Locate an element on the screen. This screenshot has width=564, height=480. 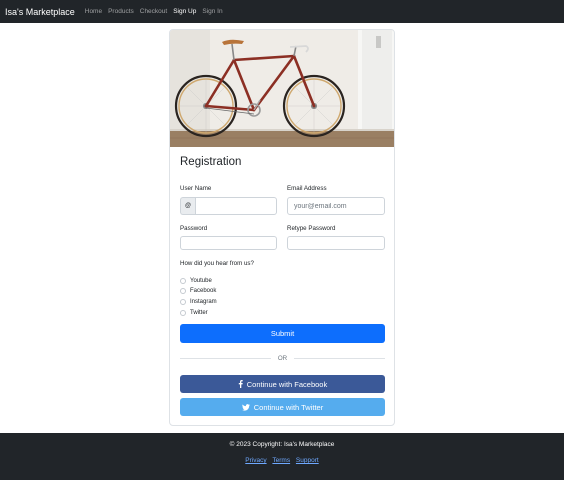
brand-logo: Isa's Marketplace is located at coordinates (40, 12).